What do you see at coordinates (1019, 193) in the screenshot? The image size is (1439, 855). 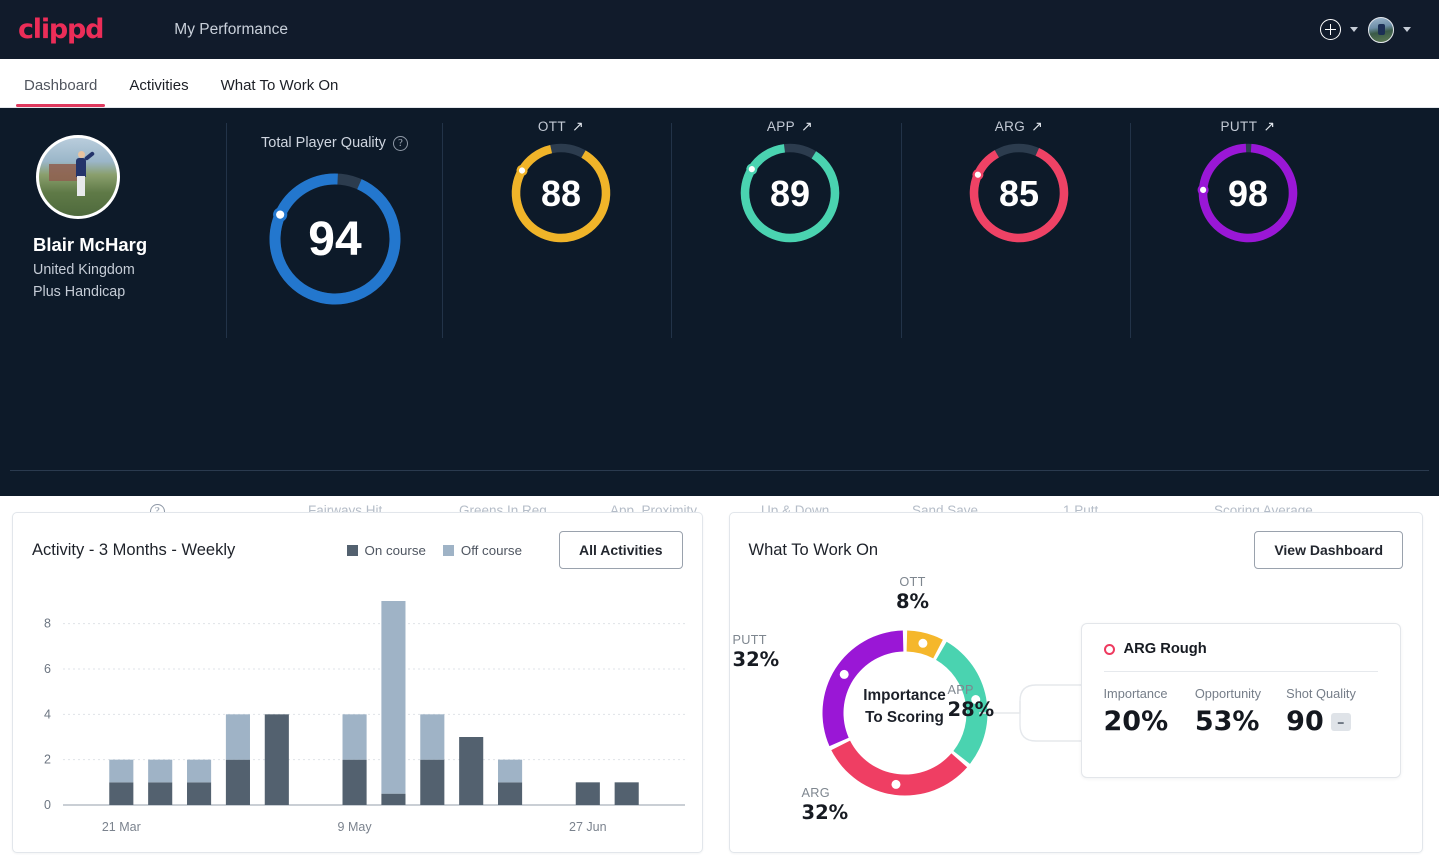 I see `gauge-value-arg: 85` at bounding box center [1019, 193].